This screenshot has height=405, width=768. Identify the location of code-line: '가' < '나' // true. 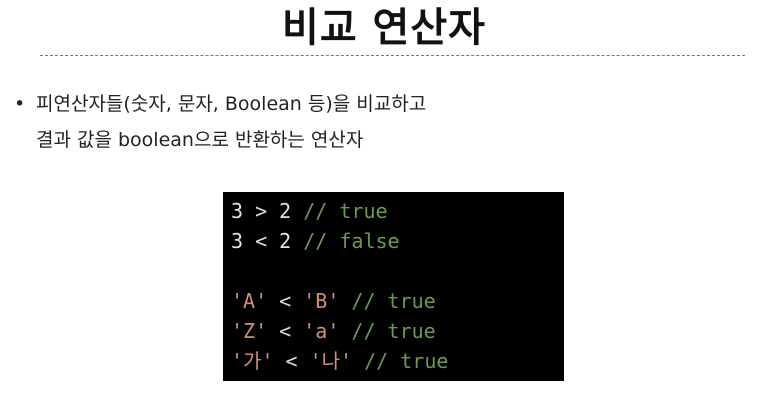
(397, 361).